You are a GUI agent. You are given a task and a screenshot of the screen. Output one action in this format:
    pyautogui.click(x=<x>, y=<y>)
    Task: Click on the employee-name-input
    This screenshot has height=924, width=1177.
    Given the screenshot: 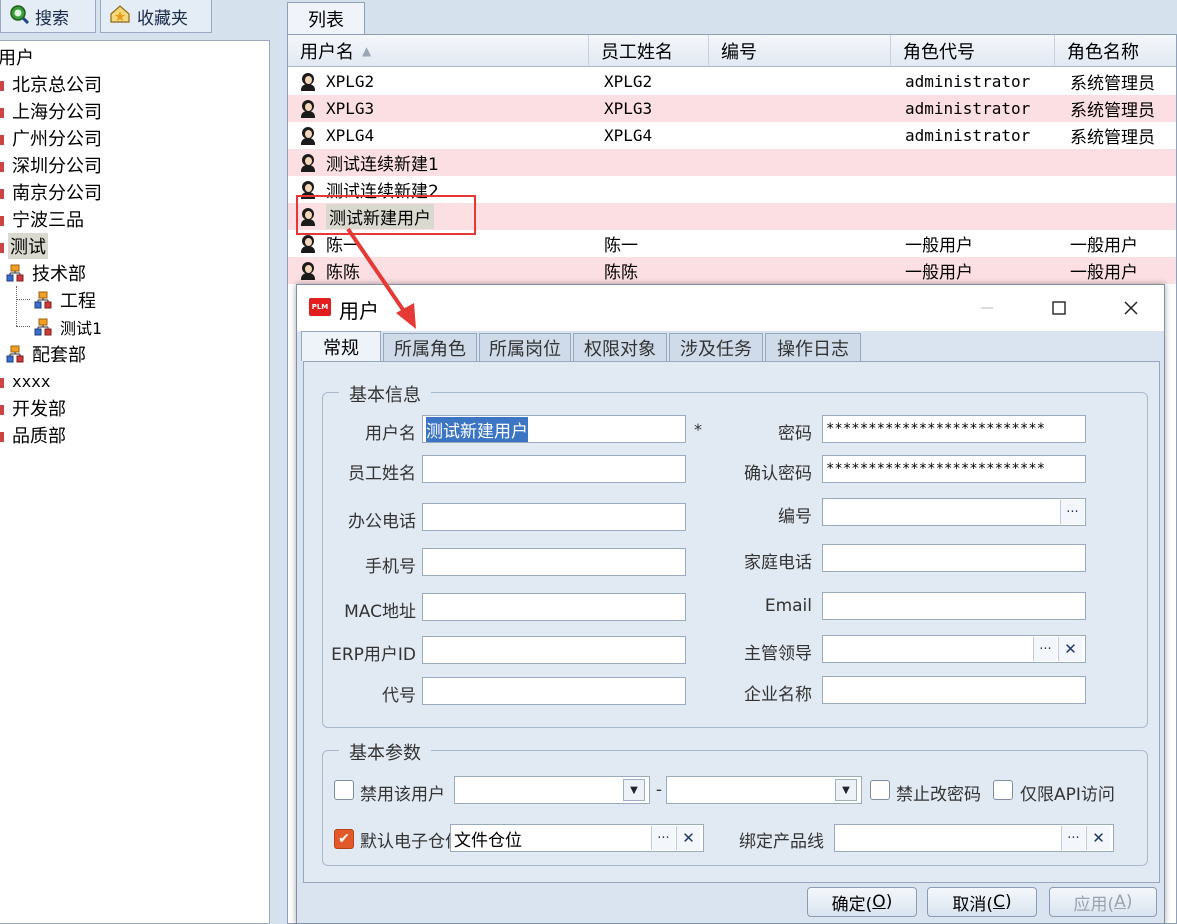 What is the action you would take?
    pyautogui.click(x=554, y=469)
    